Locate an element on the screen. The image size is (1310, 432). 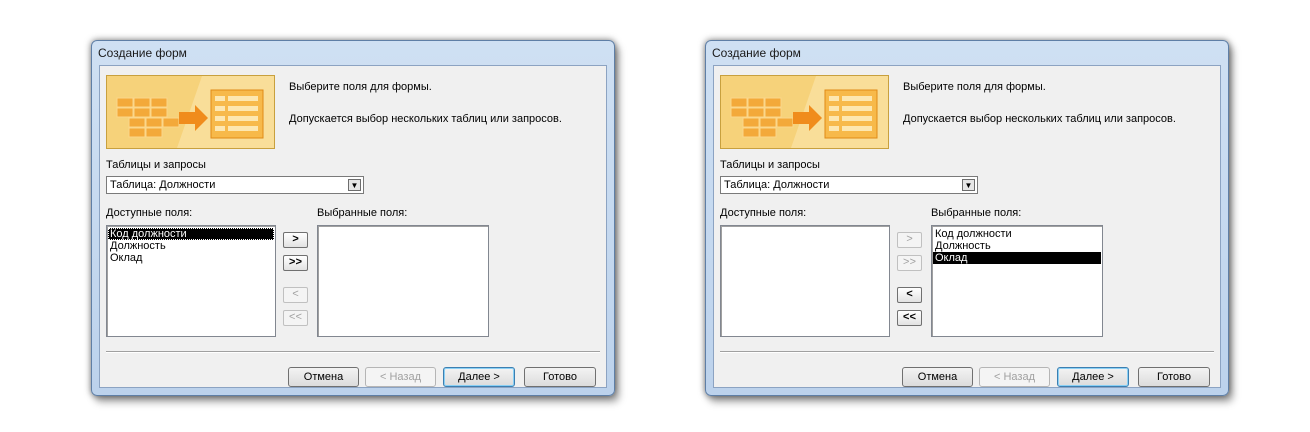
selected-fields-list: Код должности Должность Оклад is located at coordinates (1017, 281).